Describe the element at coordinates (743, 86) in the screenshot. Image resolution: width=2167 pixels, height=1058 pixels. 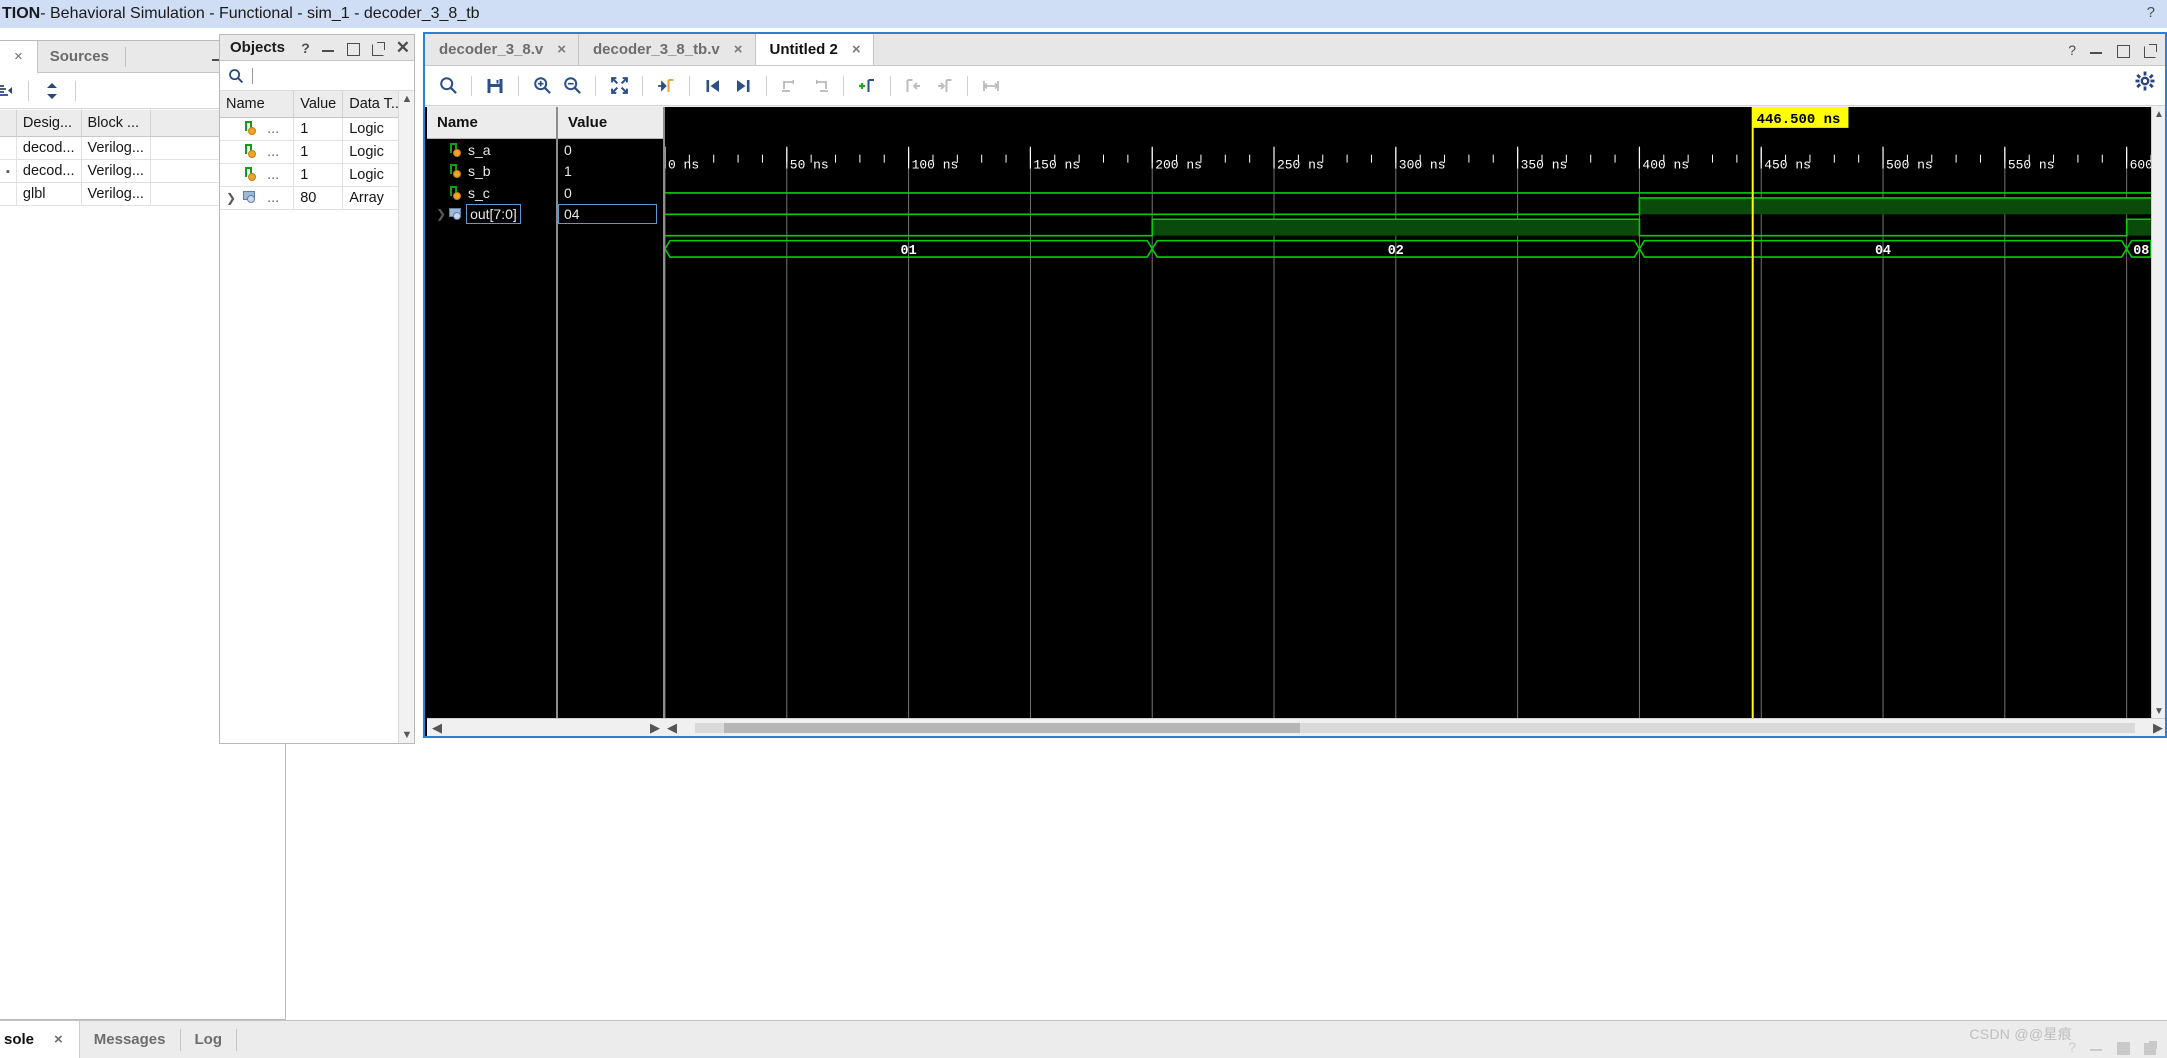
I see `next-transition-icon` at that location.